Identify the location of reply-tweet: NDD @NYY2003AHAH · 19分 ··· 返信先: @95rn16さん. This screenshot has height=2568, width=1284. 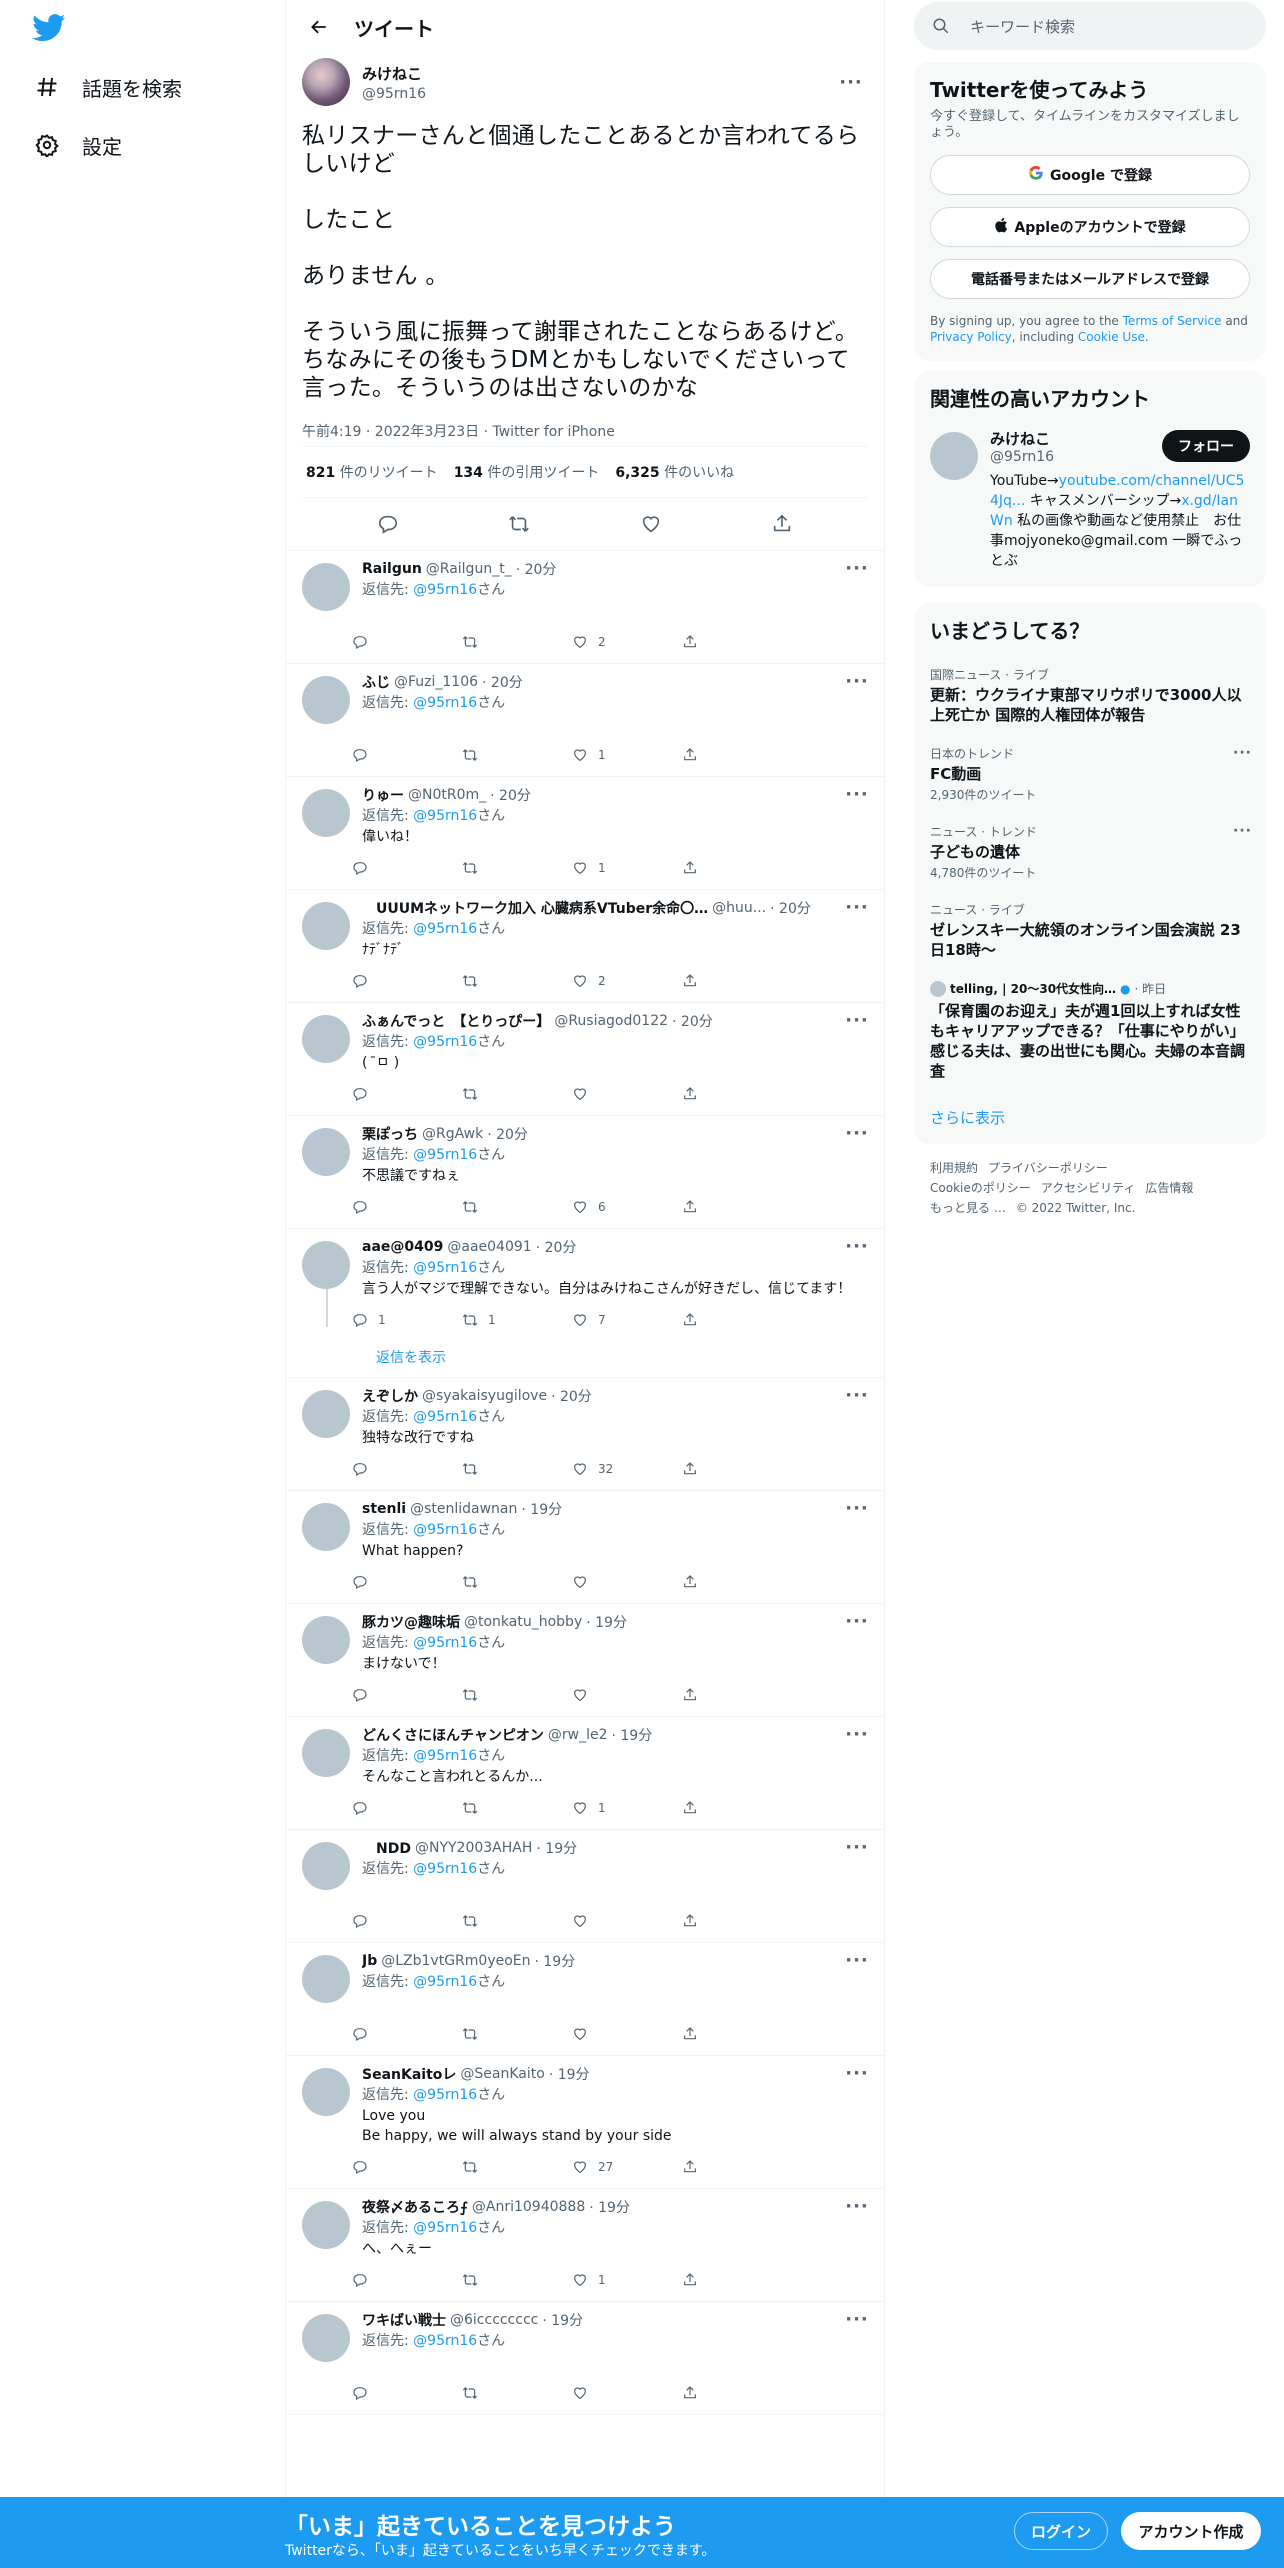
(585, 1886).